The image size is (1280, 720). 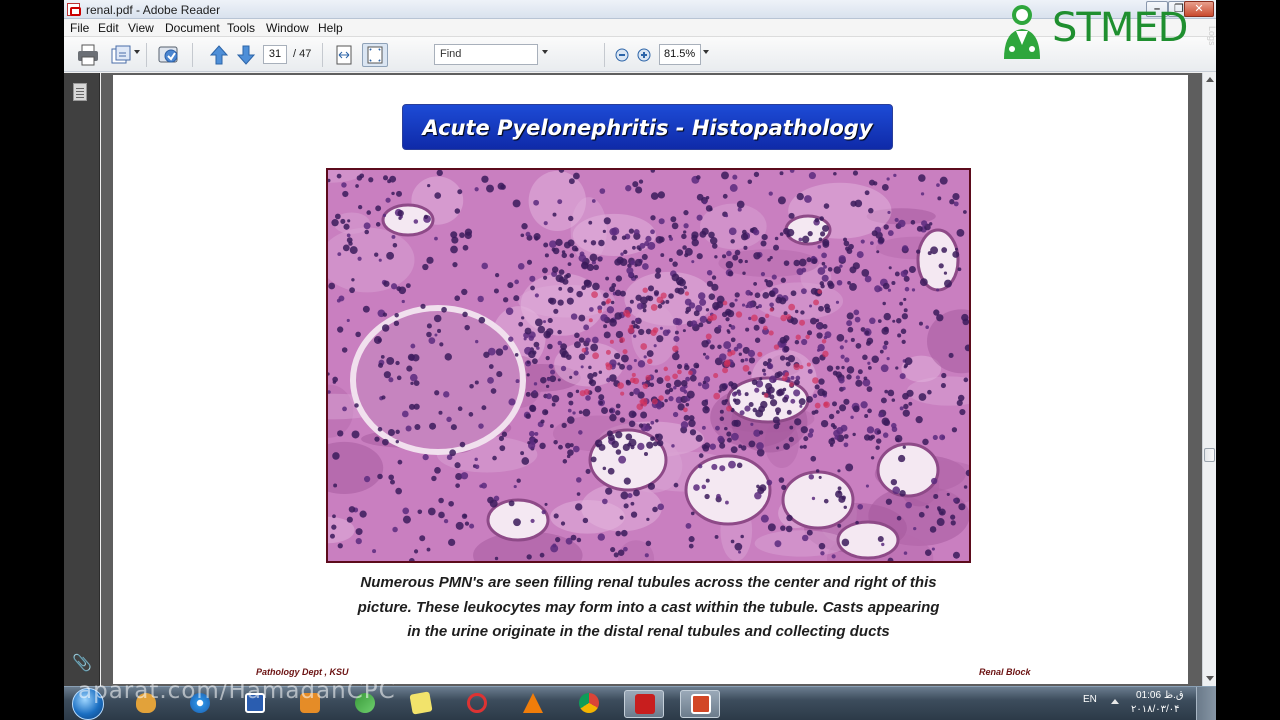 I want to click on footer-department: Pathology Dept , KSU, so click(x=302, y=672).